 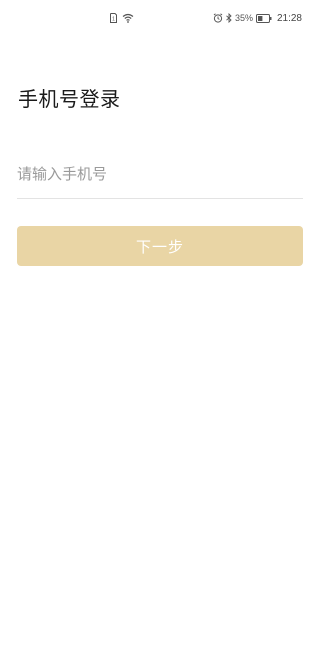 I want to click on phone-number-input, so click(x=160, y=174).